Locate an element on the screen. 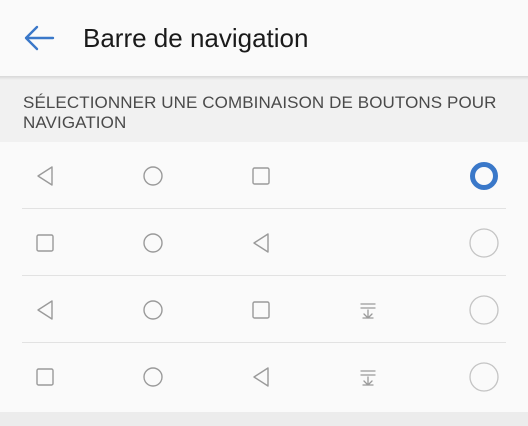  radio-button-selected is located at coordinates (484, 176).